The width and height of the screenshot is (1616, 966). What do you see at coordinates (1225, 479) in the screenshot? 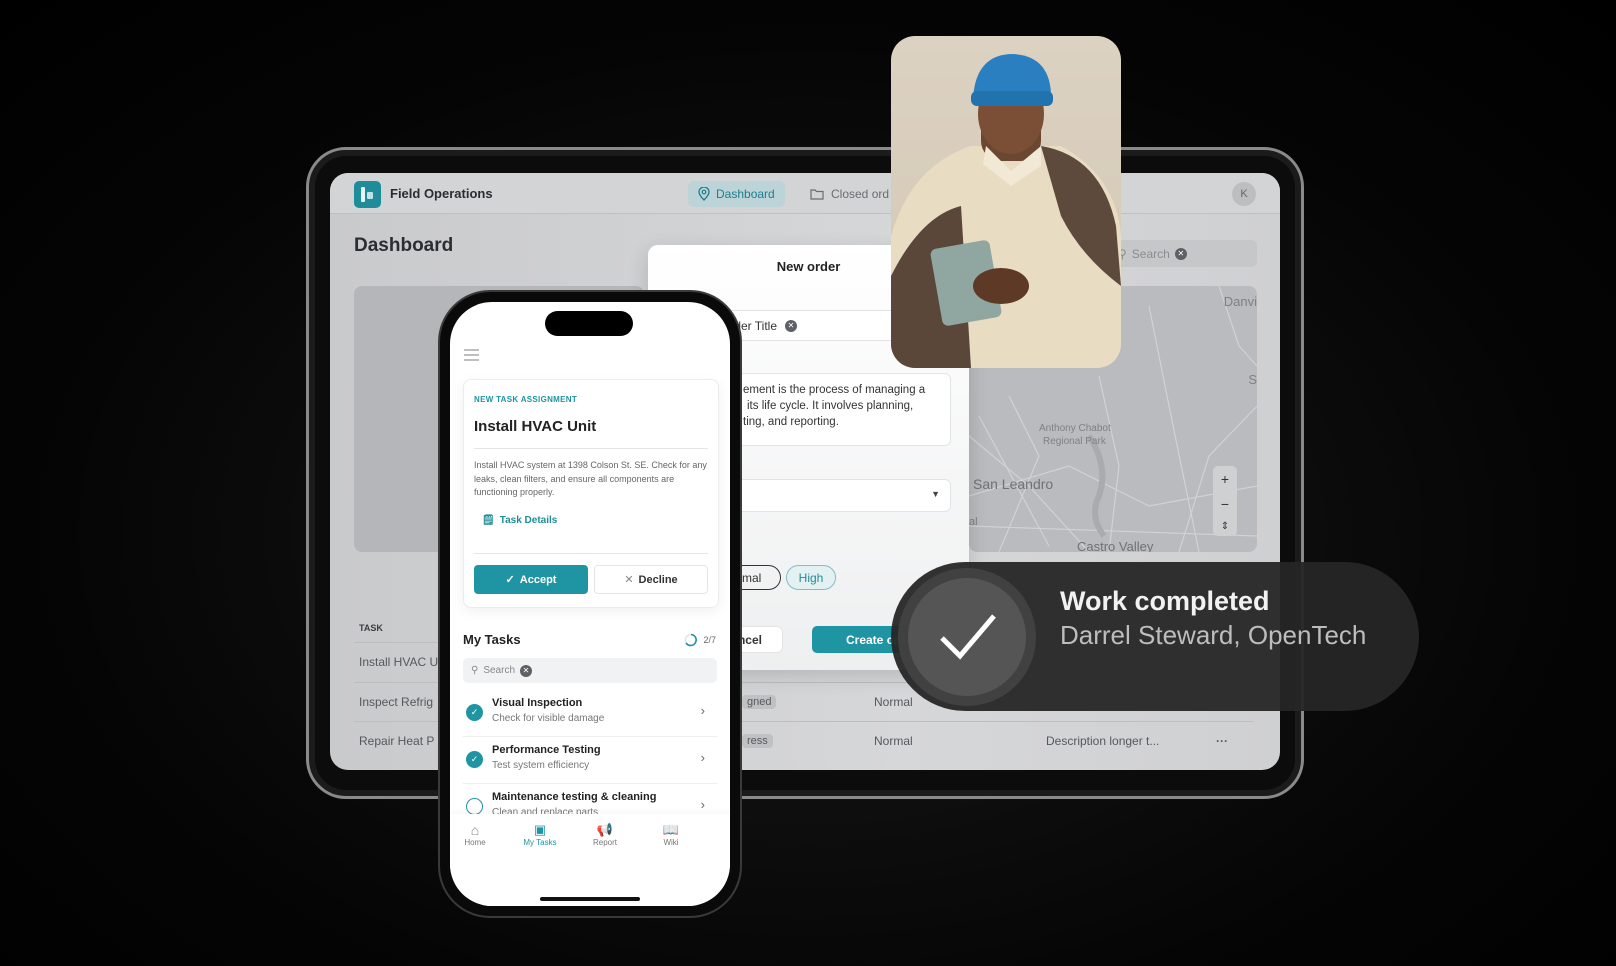
I see `zoom-in-button: +` at bounding box center [1225, 479].